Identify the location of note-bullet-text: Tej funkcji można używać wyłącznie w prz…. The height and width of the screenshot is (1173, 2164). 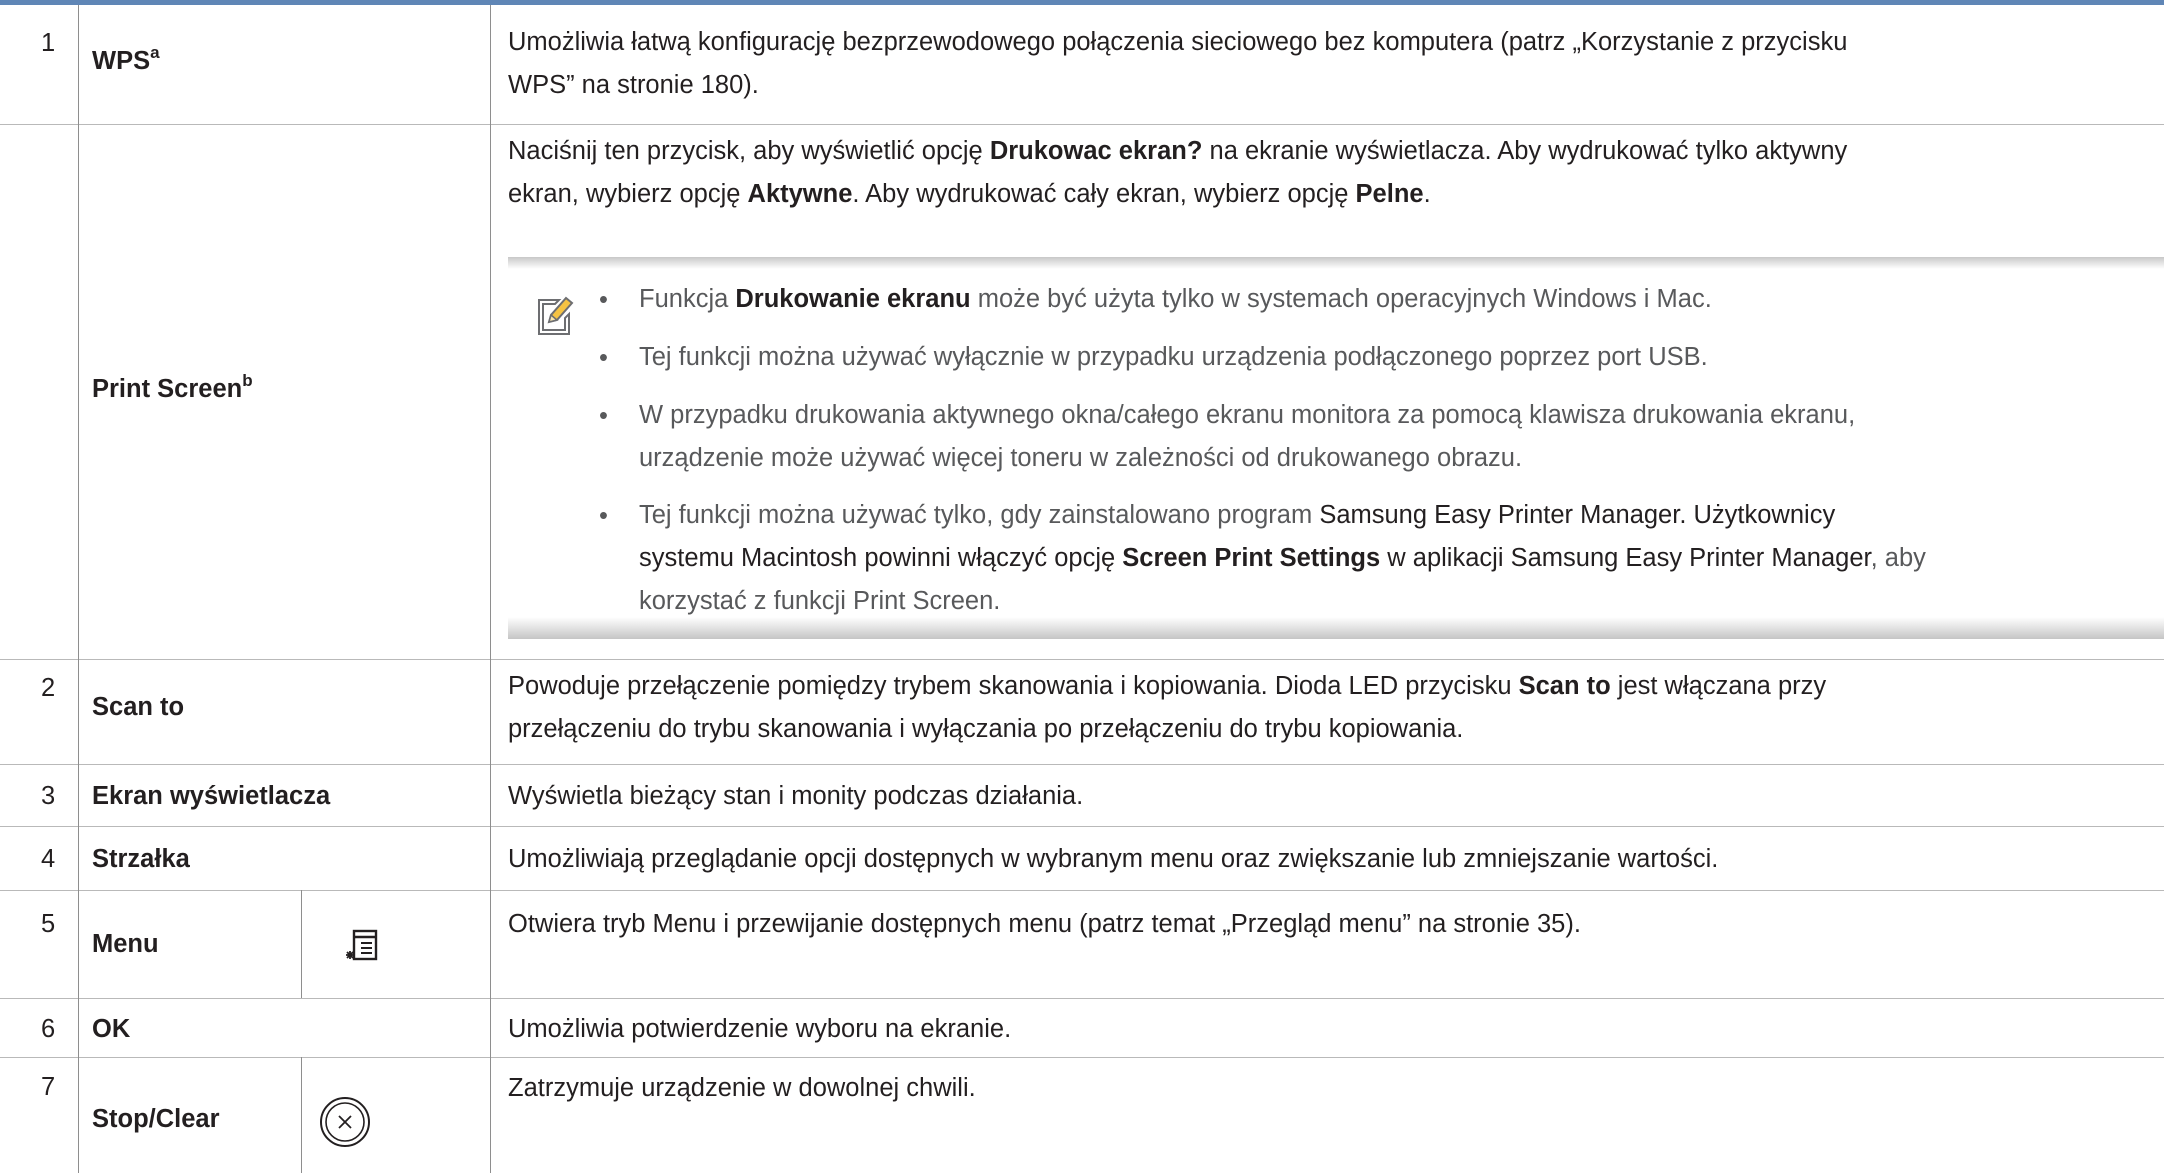
(1173, 357).